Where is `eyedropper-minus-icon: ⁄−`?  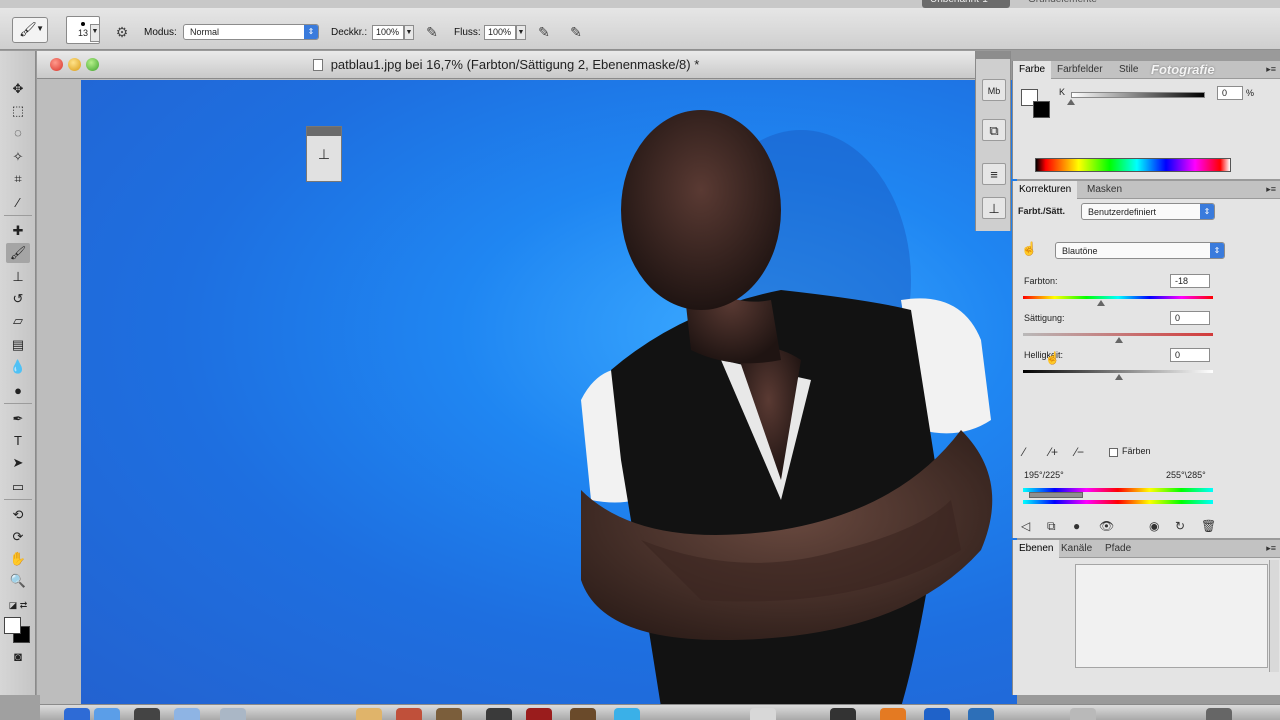 eyedropper-minus-icon: ⁄− is located at coordinates (1079, 452).